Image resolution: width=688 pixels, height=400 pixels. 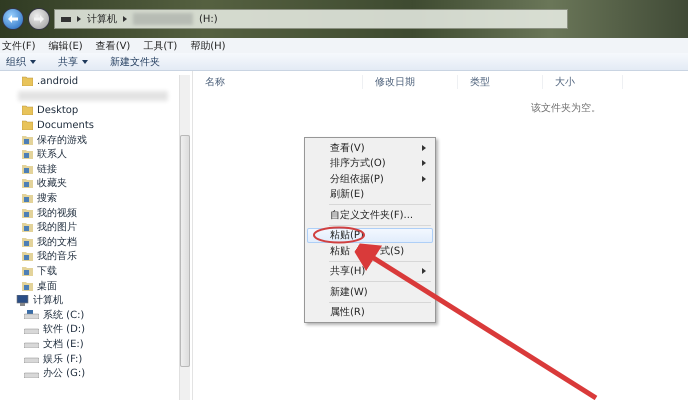 I want to click on menu-item-text: 式(S), so click(x=392, y=251).